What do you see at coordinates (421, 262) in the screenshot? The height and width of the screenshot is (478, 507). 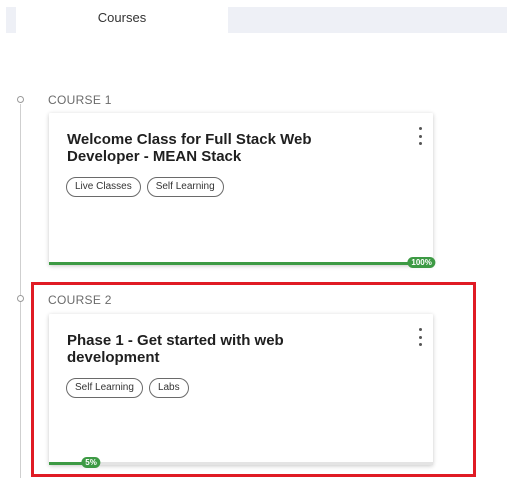 I see `course-1-progress-badge: 100%` at bounding box center [421, 262].